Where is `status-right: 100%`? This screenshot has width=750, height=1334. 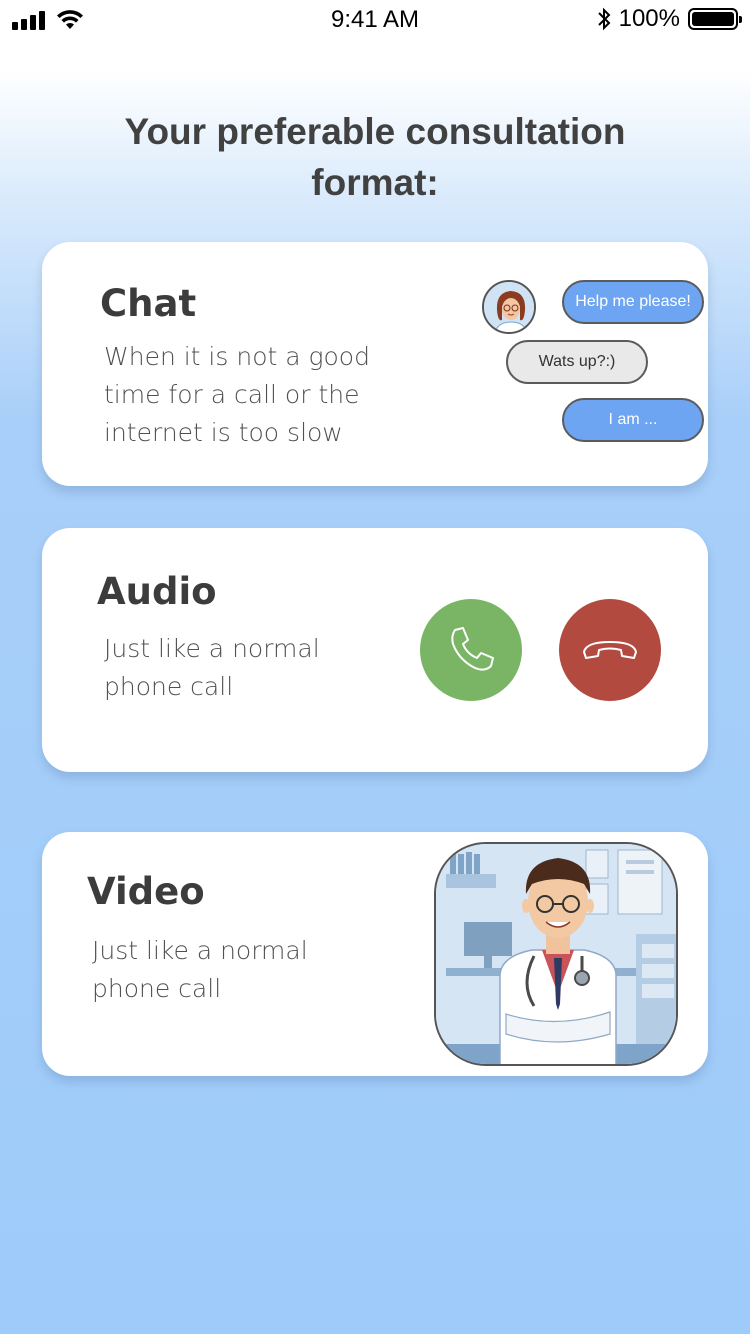
status-right: 100% is located at coordinates (669, 19).